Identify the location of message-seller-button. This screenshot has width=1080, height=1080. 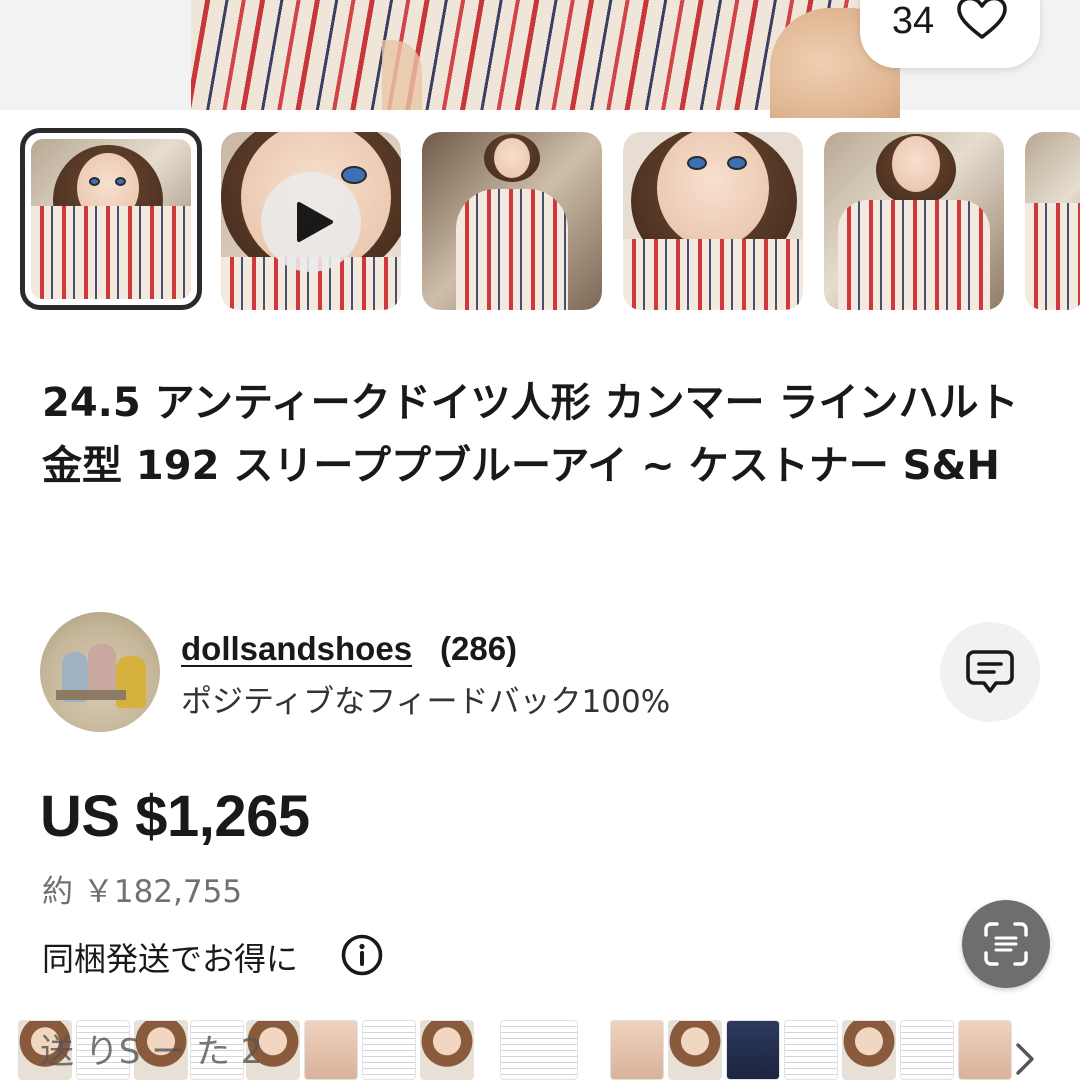
(990, 672).